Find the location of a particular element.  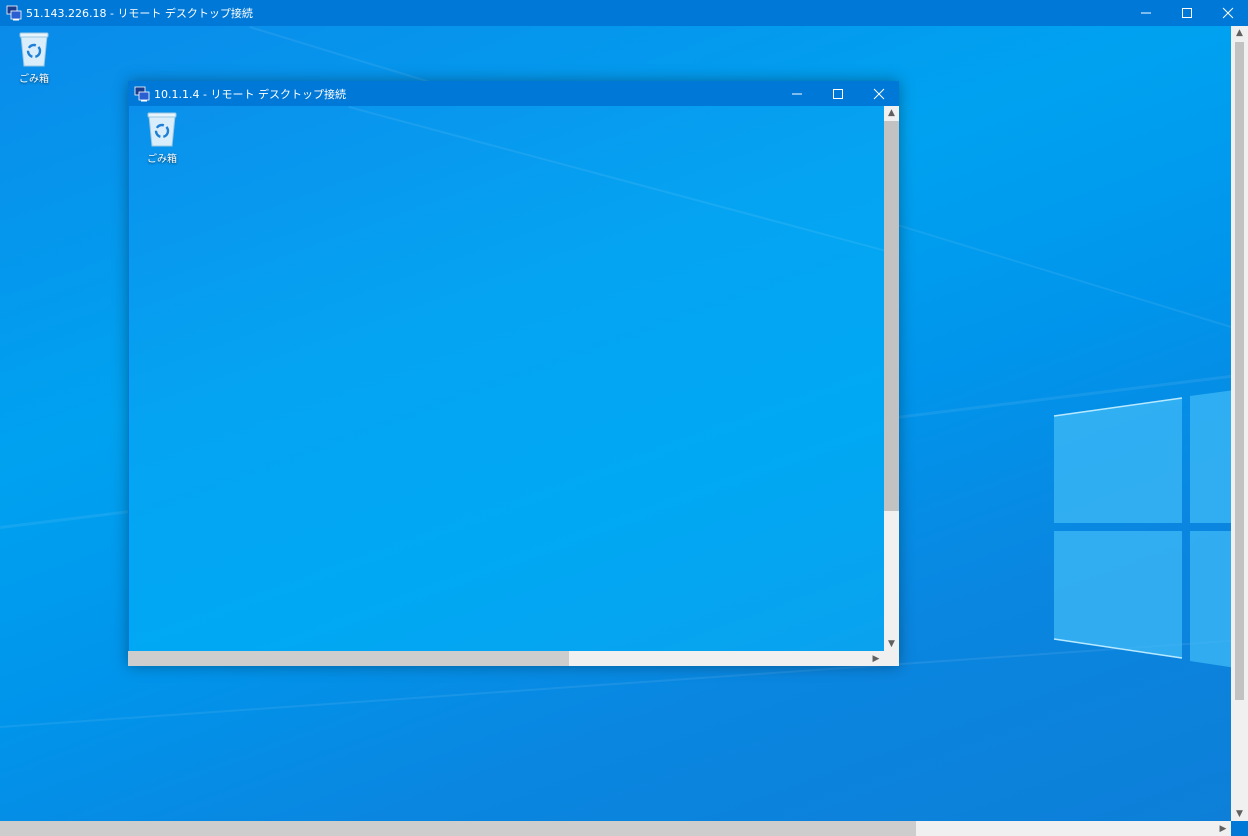

outer-window-controls is located at coordinates (1186, 13).